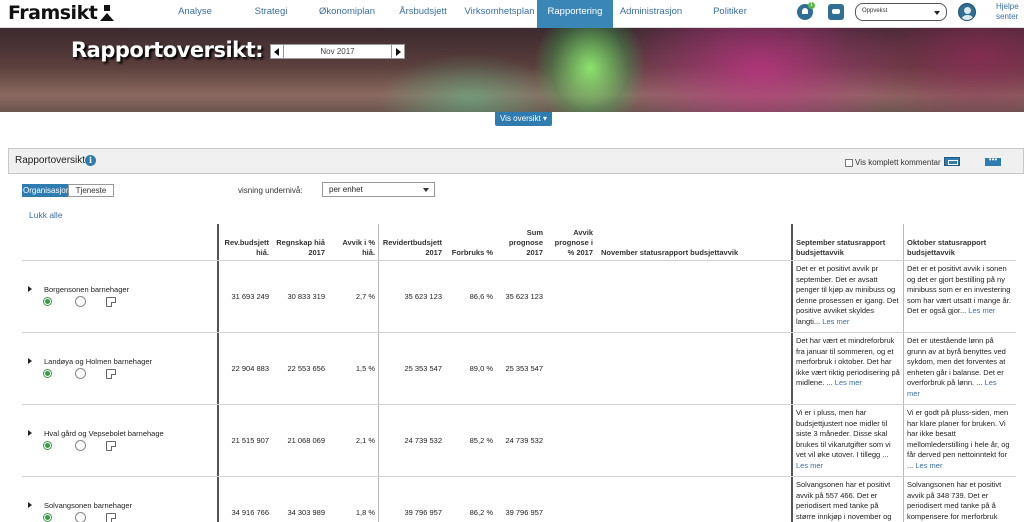  Describe the element at coordinates (849, 162) in the screenshot. I see `full-comment-checkbox` at that location.